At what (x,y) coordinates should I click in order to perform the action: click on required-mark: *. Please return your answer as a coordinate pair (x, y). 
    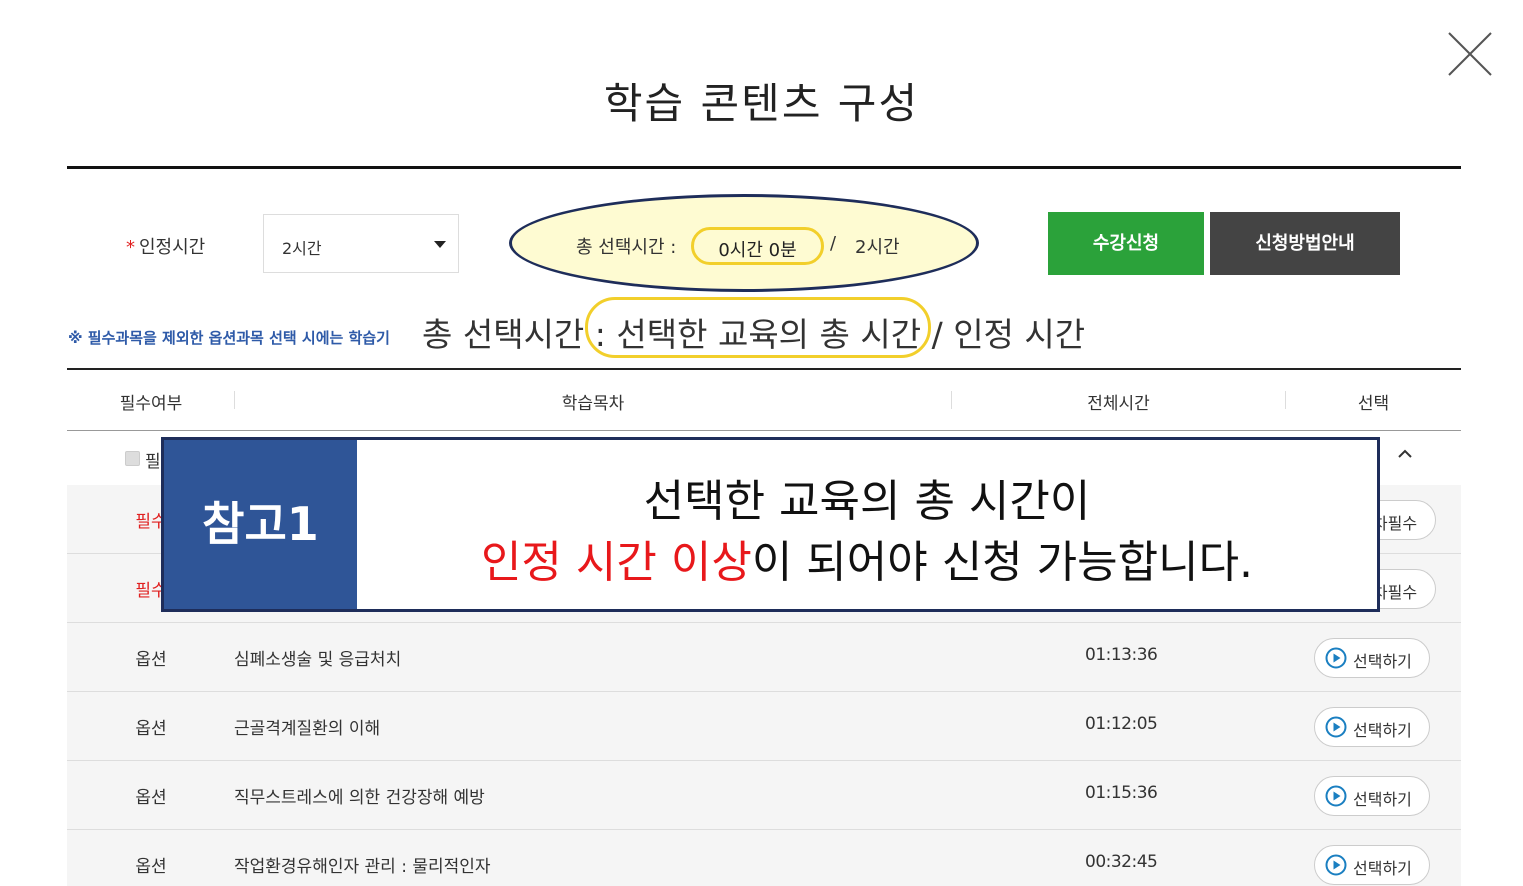
    Looking at the image, I should click on (130, 247).